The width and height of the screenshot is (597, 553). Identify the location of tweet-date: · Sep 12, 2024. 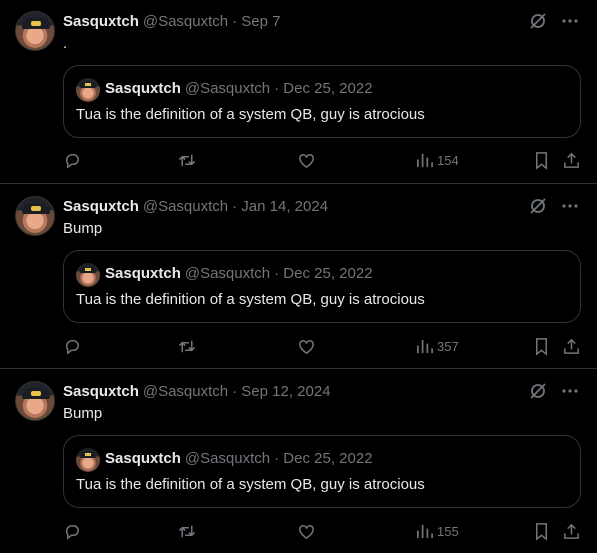
(281, 391).